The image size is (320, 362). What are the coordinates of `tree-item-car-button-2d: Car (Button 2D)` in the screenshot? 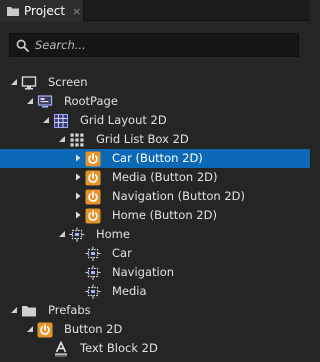 It's located at (155, 158).